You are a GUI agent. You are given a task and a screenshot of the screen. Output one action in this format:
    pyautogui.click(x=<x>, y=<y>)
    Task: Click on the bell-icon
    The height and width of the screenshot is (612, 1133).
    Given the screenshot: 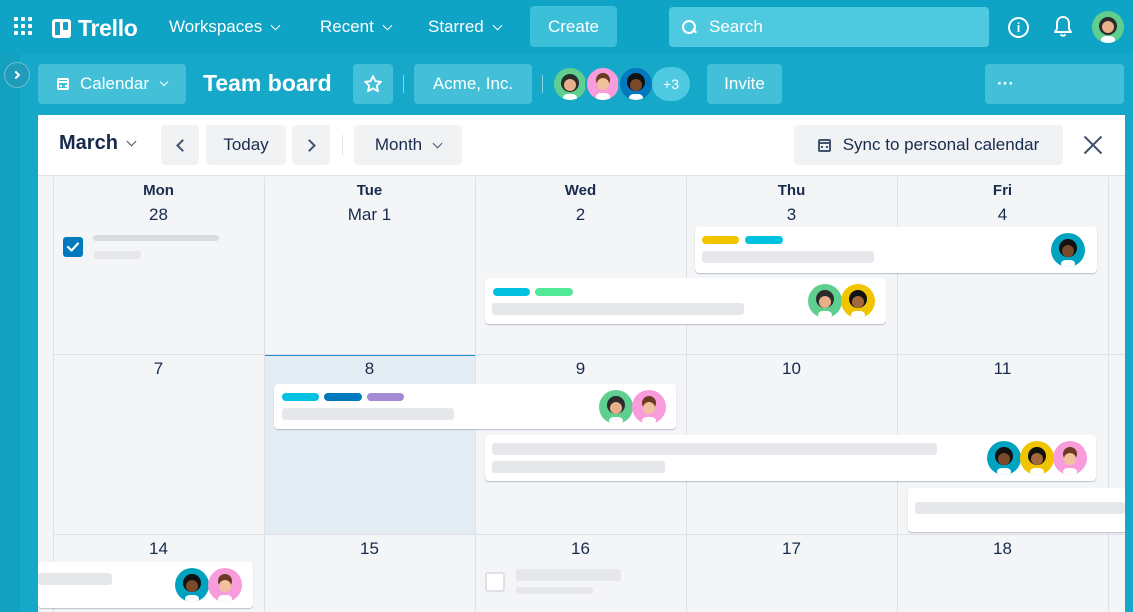 What is the action you would take?
    pyautogui.click(x=1063, y=26)
    